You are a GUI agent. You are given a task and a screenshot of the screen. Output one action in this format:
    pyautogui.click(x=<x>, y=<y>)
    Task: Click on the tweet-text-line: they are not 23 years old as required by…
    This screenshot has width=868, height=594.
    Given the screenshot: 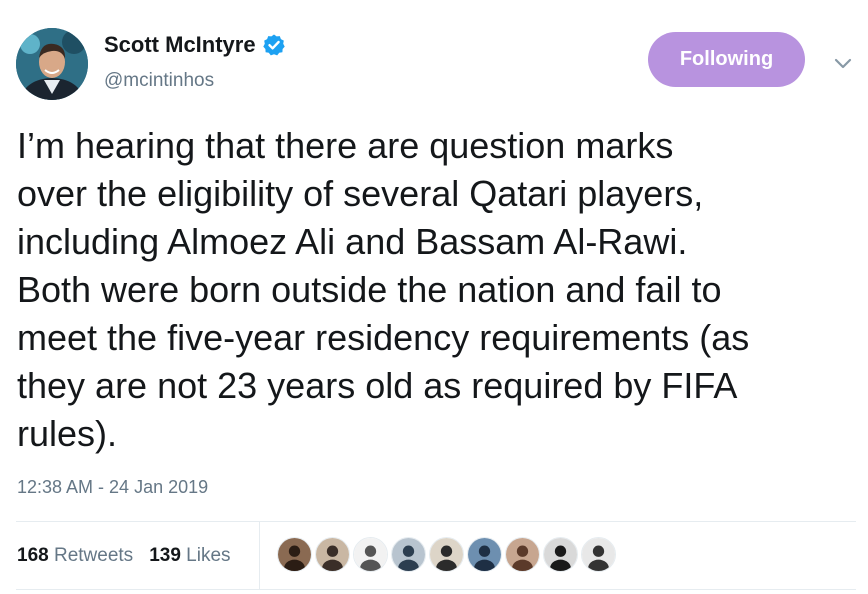 What is the action you would take?
    pyautogui.click(x=377, y=385)
    